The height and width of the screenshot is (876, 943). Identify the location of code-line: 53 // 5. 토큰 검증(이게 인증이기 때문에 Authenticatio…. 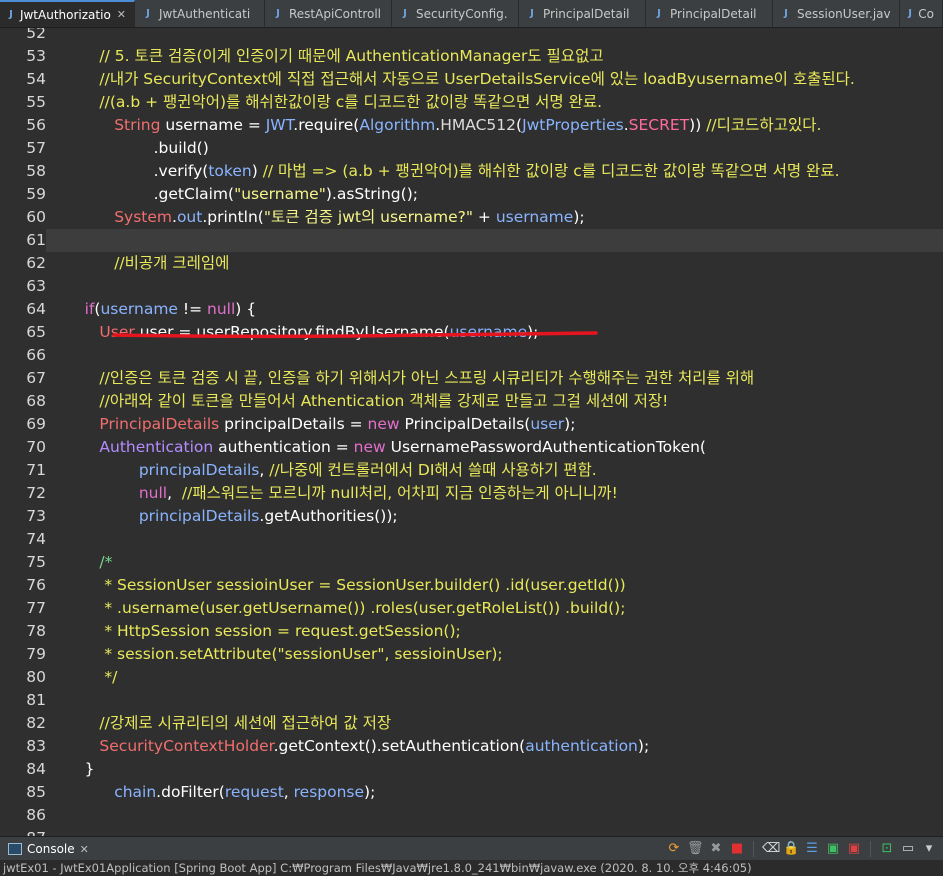
(471, 56).